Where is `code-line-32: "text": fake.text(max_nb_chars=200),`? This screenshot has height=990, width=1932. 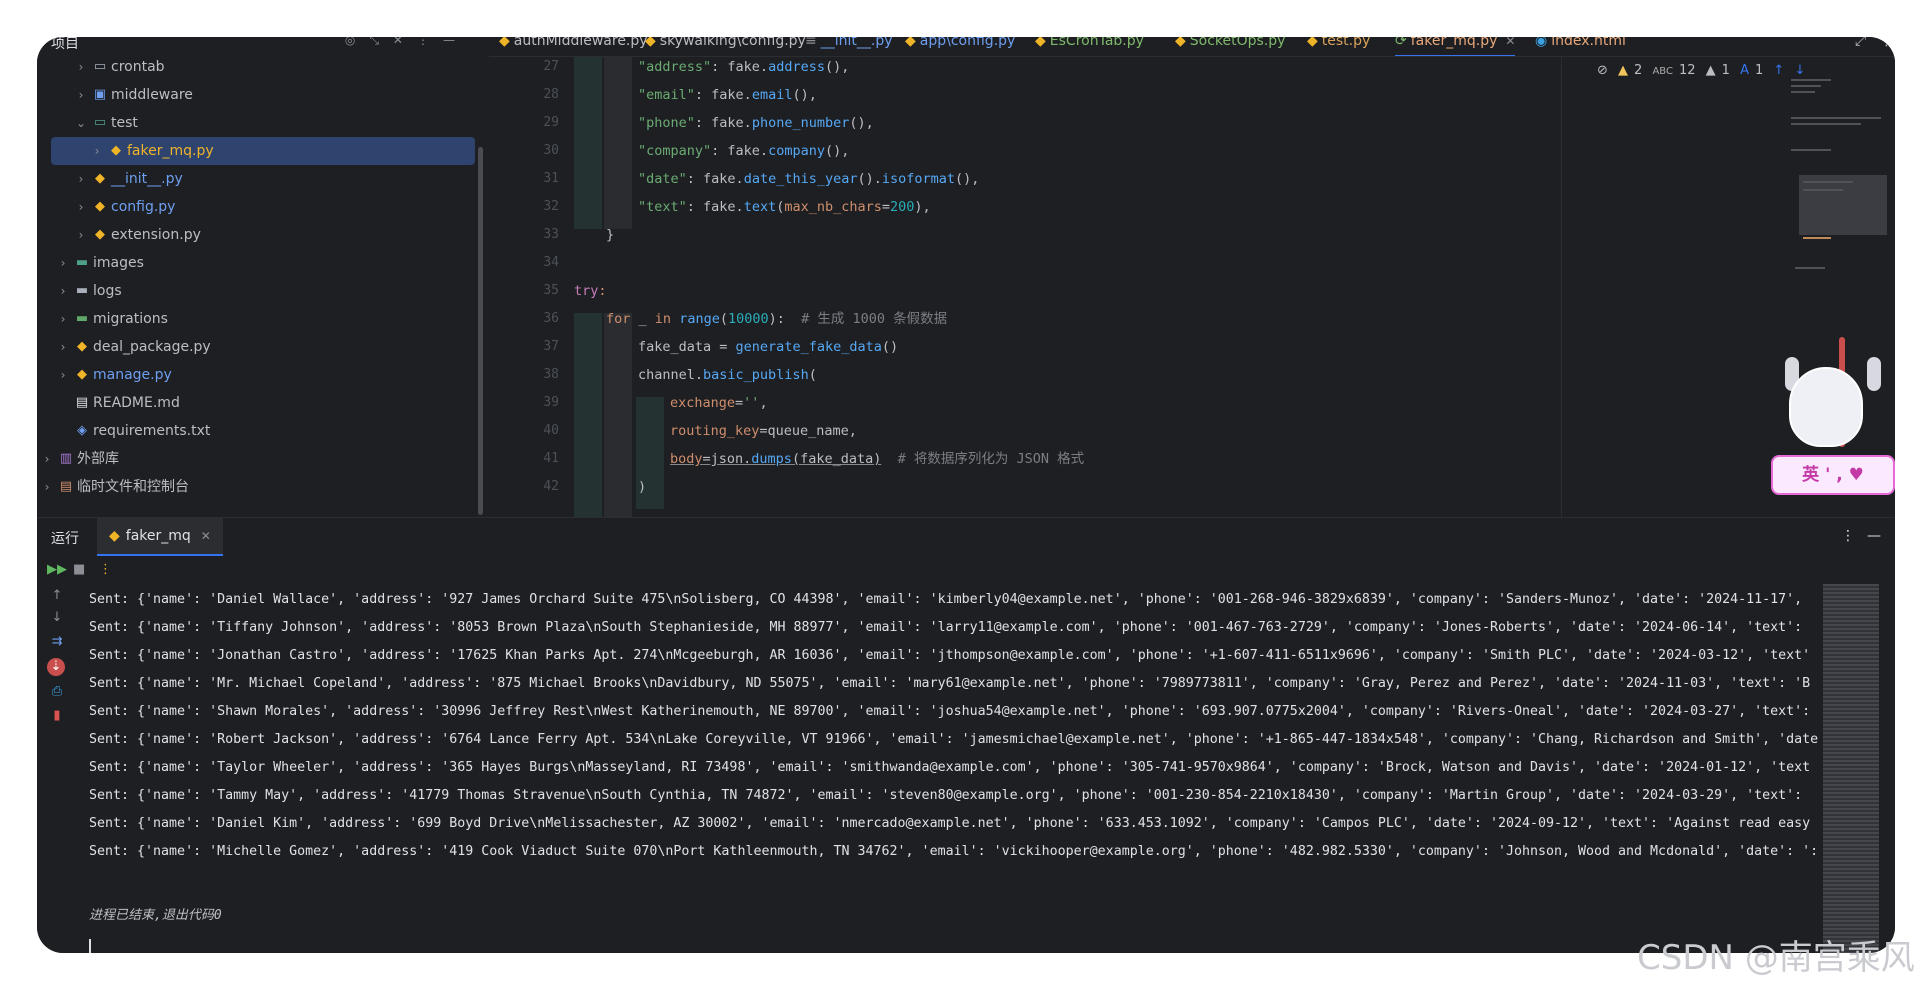 code-line-32: "text": fake.text(max_nb_chars=200), is located at coordinates (784, 207).